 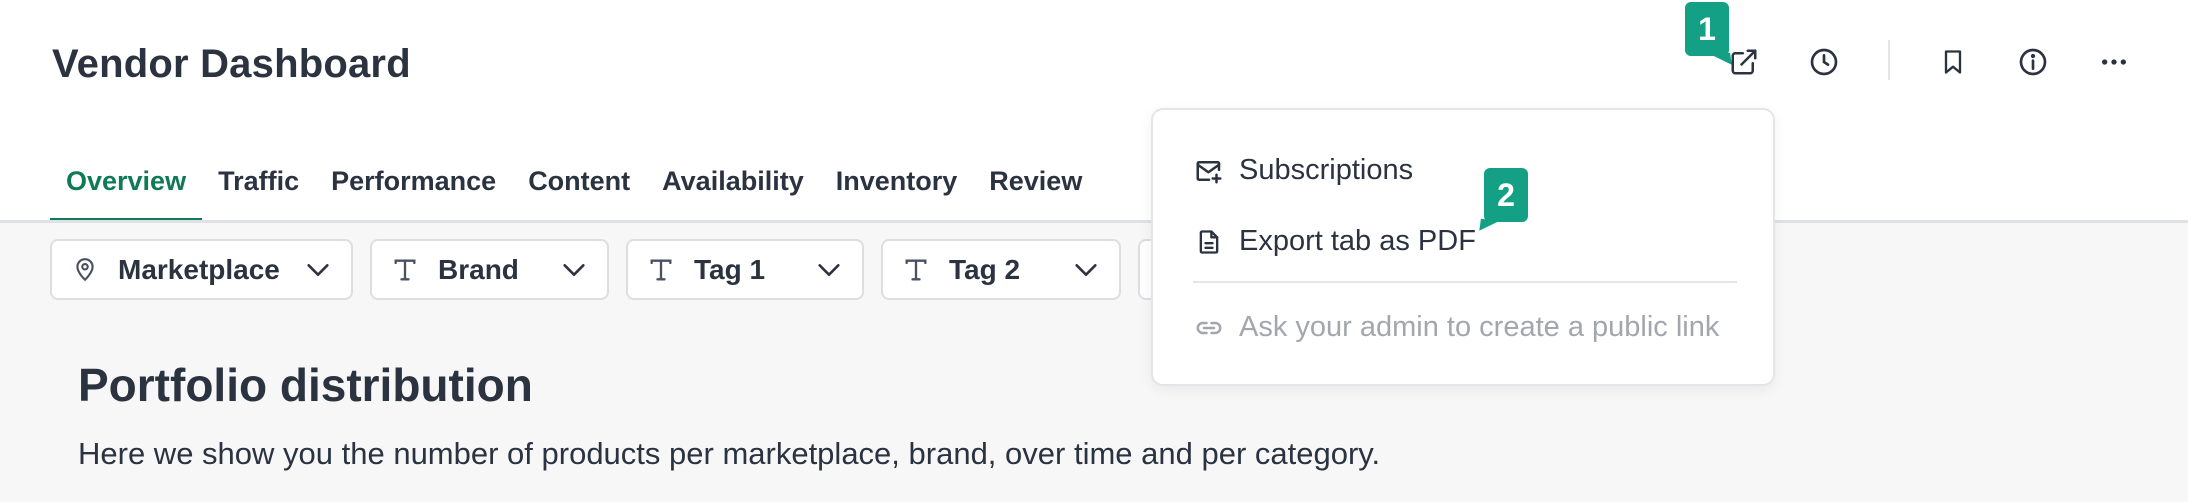 What do you see at coordinates (614, 269) in the screenshot?
I see `filter-bar: Marketplace Brand Tag 1 Tag 2` at bounding box center [614, 269].